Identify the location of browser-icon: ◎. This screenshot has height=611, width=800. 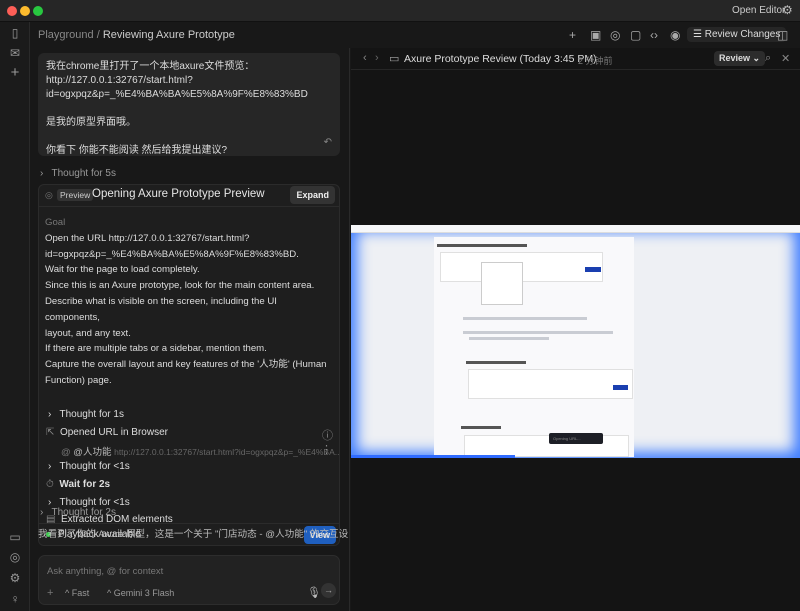
(15, 557).